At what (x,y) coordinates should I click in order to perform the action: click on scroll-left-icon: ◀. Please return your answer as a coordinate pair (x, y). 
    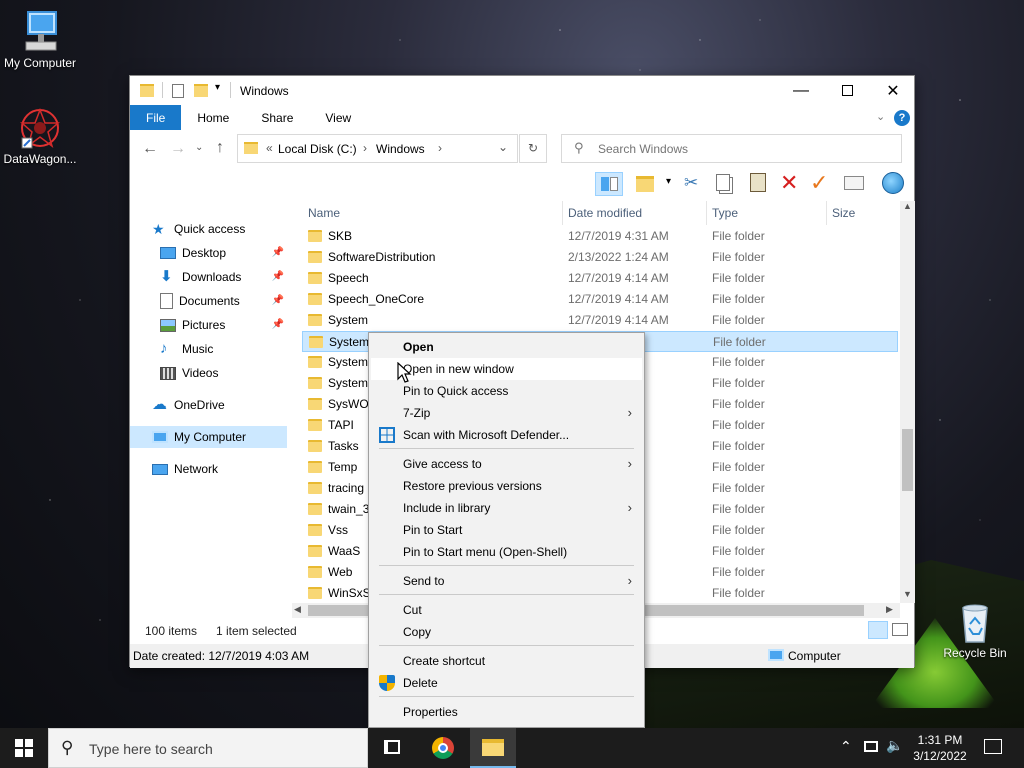
    Looking at the image, I should click on (297, 609).